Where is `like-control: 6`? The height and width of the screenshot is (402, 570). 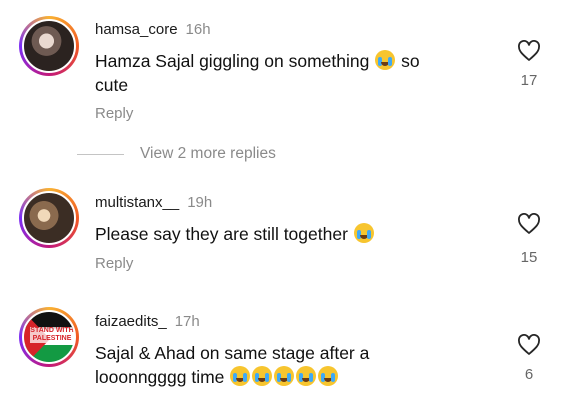 like-control: 6 is located at coordinates (529, 358).